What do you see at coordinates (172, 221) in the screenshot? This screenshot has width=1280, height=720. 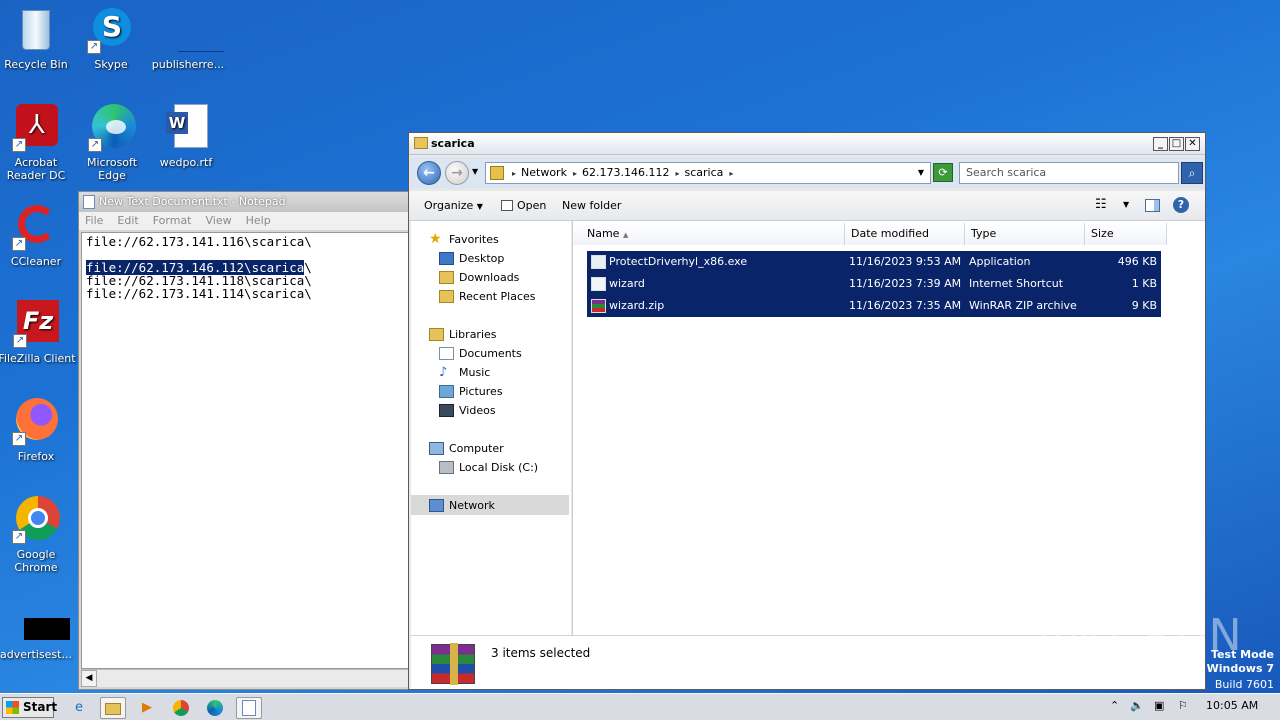 I see `menu-format: Format` at bounding box center [172, 221].